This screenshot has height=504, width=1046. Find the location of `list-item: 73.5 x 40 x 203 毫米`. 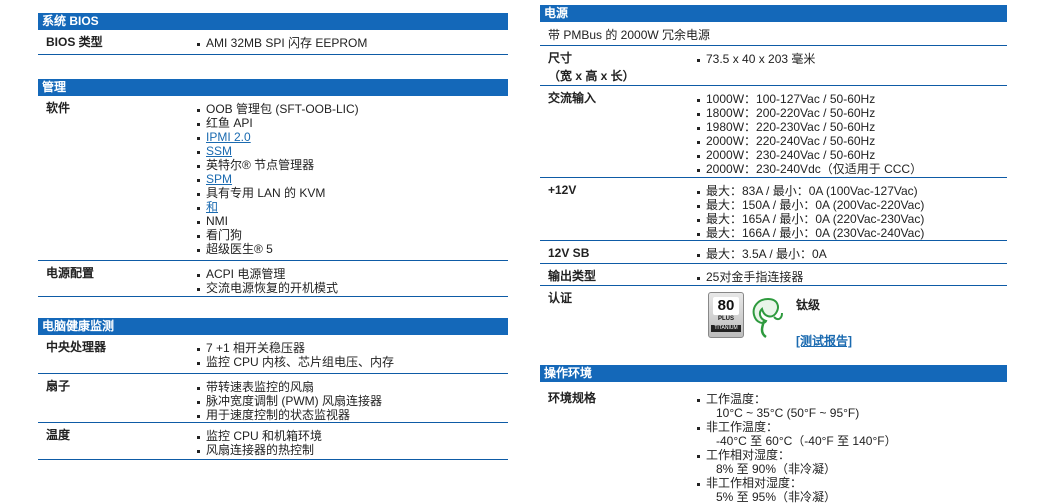

list-item: 73.5 x 40 x 203 毫米 is located at coordinates (755, 59).